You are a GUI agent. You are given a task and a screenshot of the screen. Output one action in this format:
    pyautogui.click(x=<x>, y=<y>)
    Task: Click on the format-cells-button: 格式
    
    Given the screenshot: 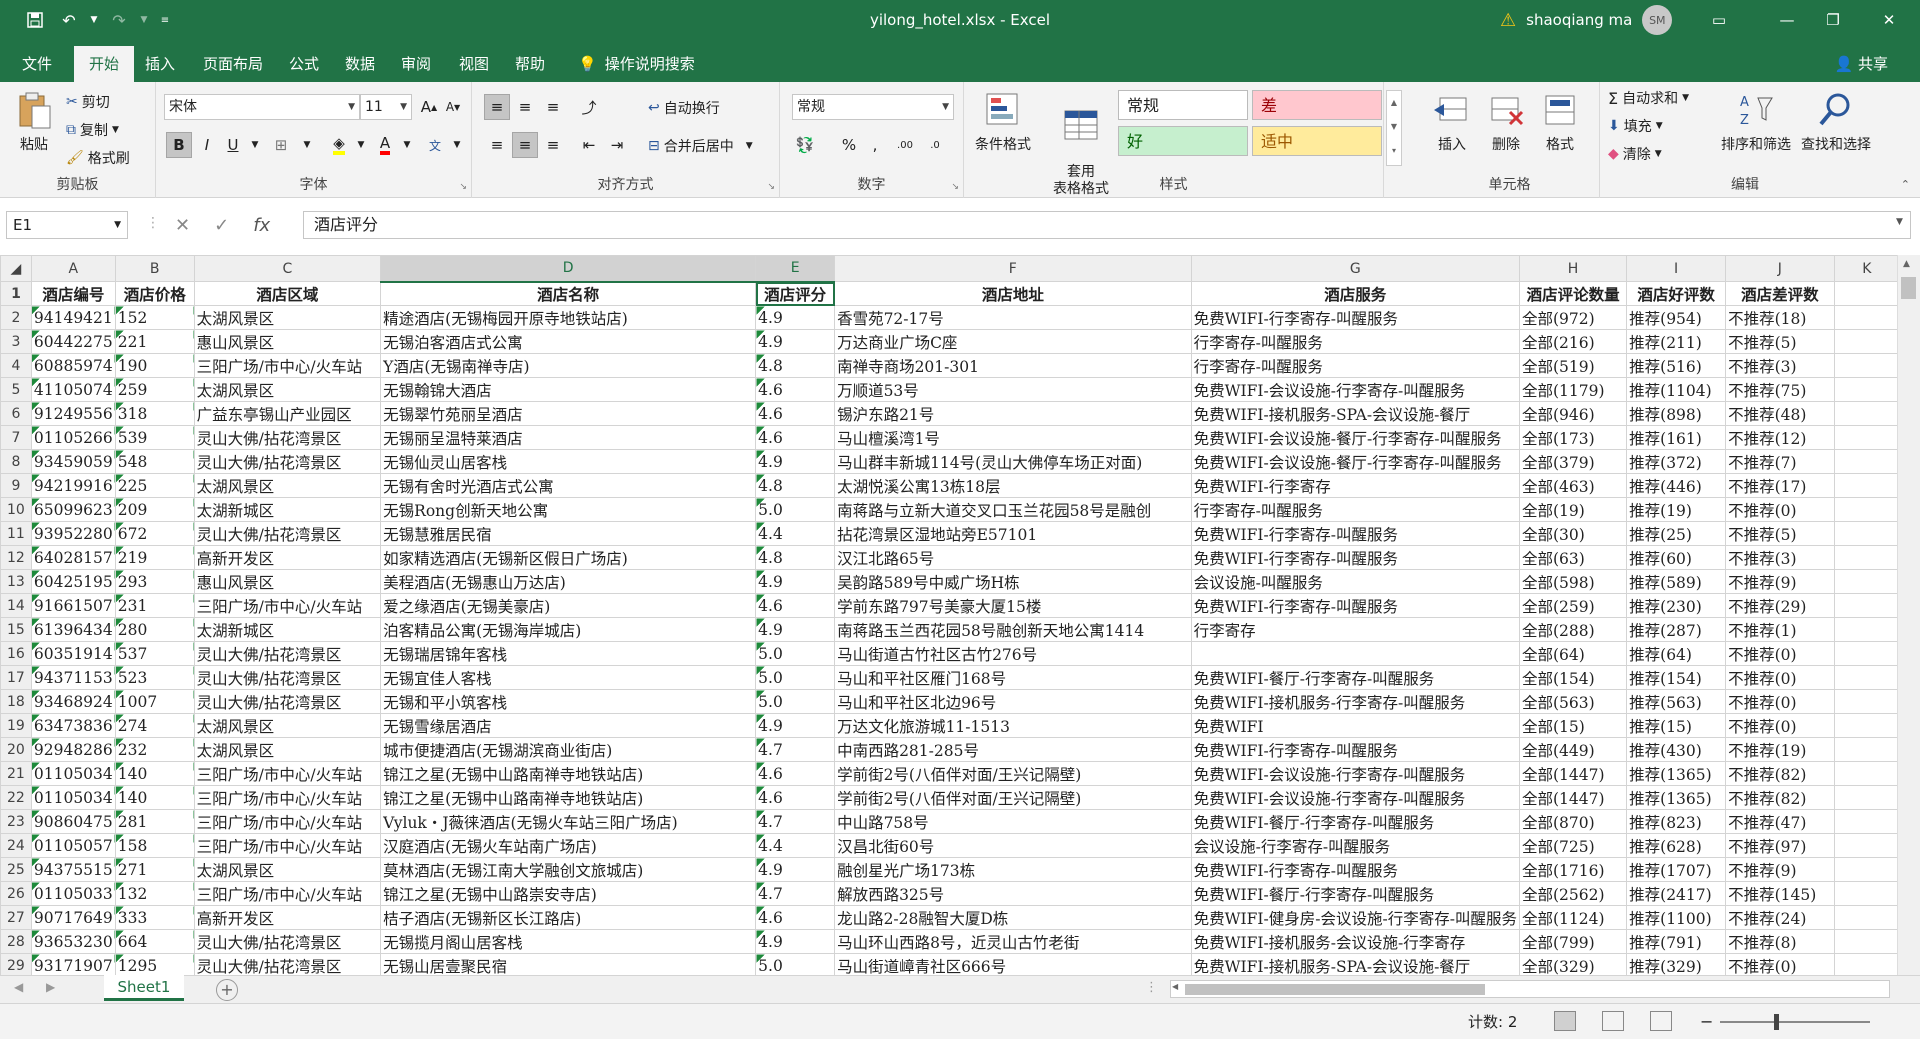 What is the action you would take?
    pyautogui.click(x=1560, y=122)
    